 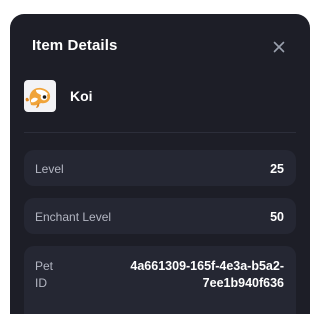 What do you see at coordinates (277, 217) in the screenshot?
I see `enchant-level-value: 50` at bounding box center [277, 217].